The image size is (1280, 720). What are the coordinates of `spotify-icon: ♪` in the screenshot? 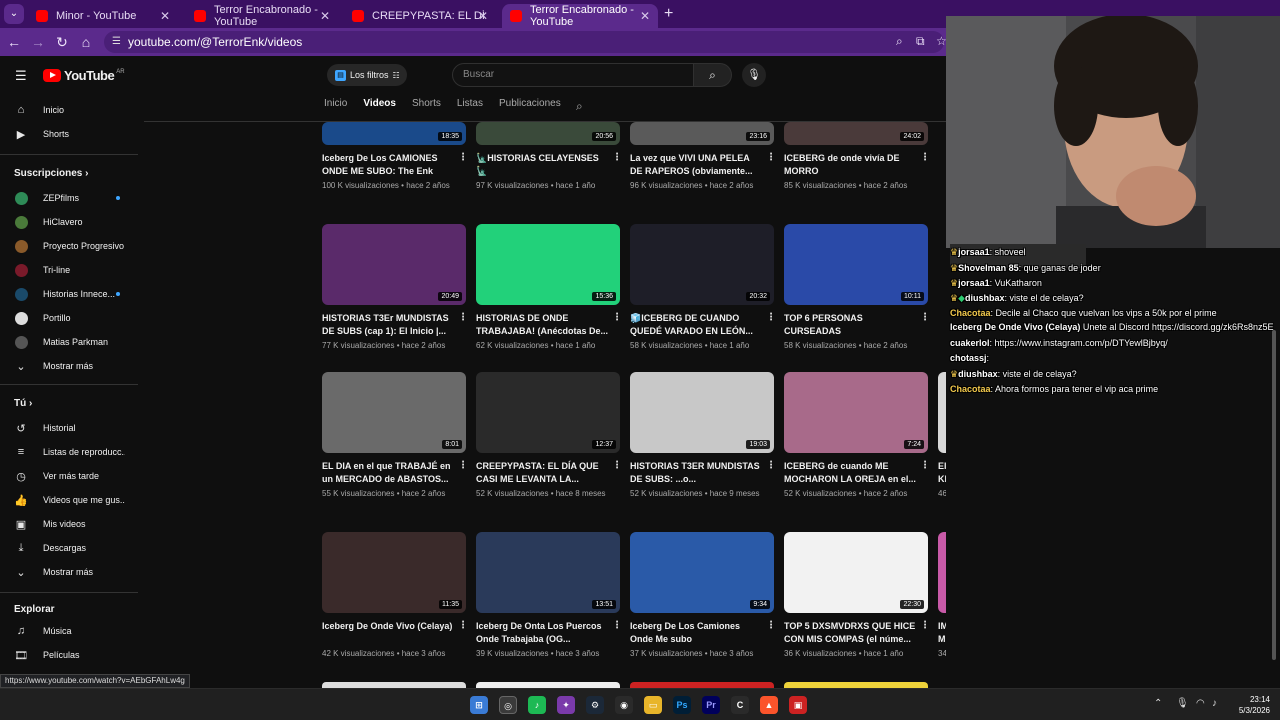 It's located at (537, 705).